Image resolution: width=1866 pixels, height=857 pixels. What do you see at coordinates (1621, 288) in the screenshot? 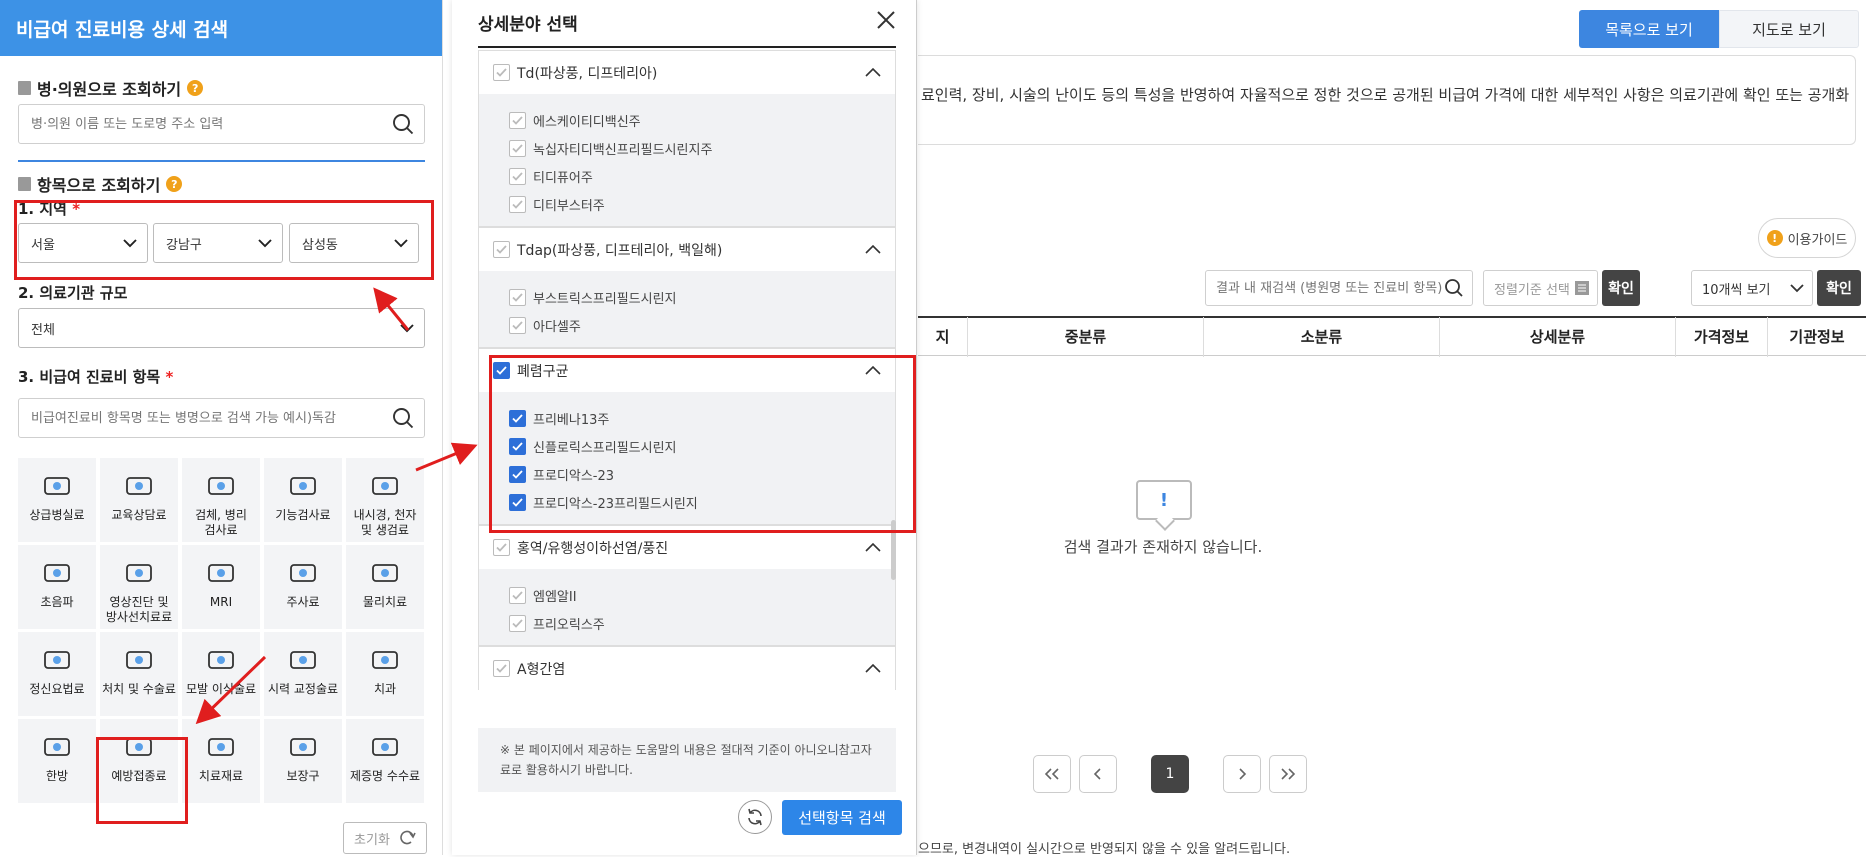
I see `sort-confirm-button: 확인` at bounding box center [1621, 288].